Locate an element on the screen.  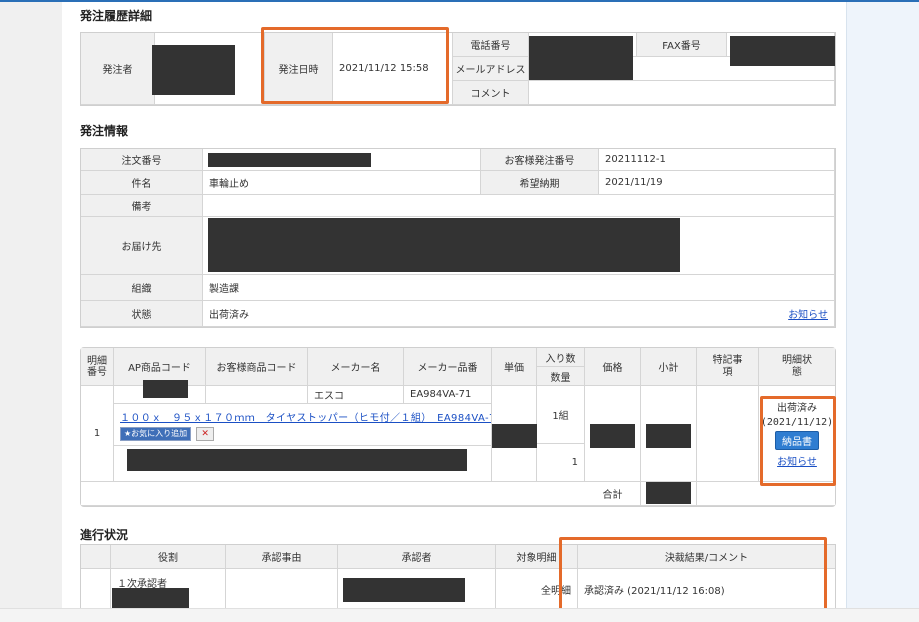
redacted-role-person is located at coordinates (150, 599).